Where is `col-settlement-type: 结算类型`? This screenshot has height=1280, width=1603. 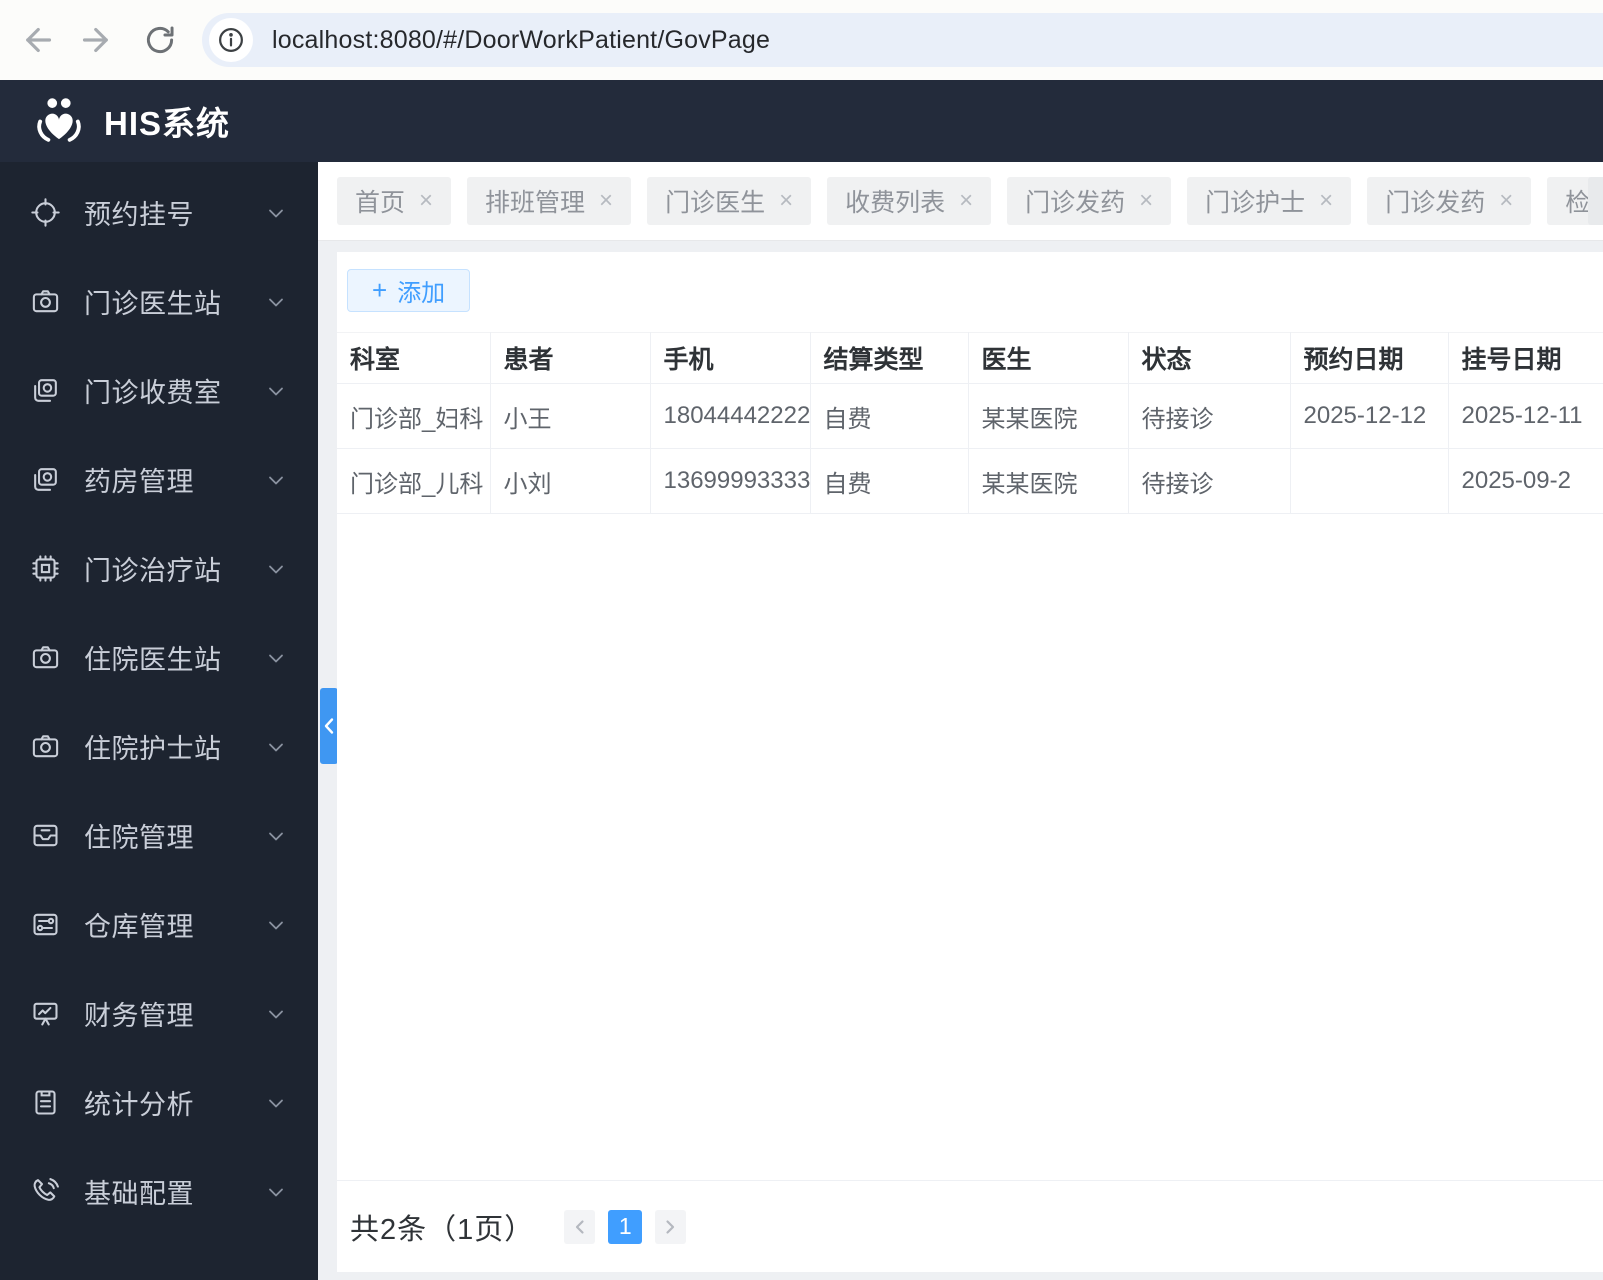
col-settlement-type: 结算类型 is located at coordinates (889, 358).